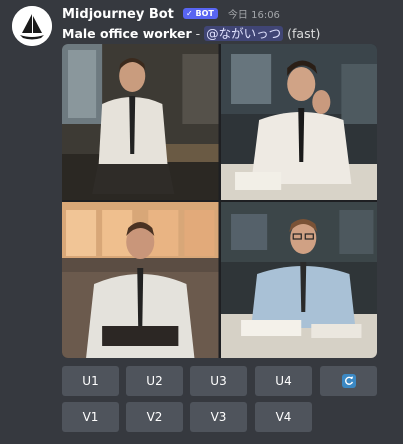  I want to click on bot-badge: ✓ BOT, so click(200, 13).